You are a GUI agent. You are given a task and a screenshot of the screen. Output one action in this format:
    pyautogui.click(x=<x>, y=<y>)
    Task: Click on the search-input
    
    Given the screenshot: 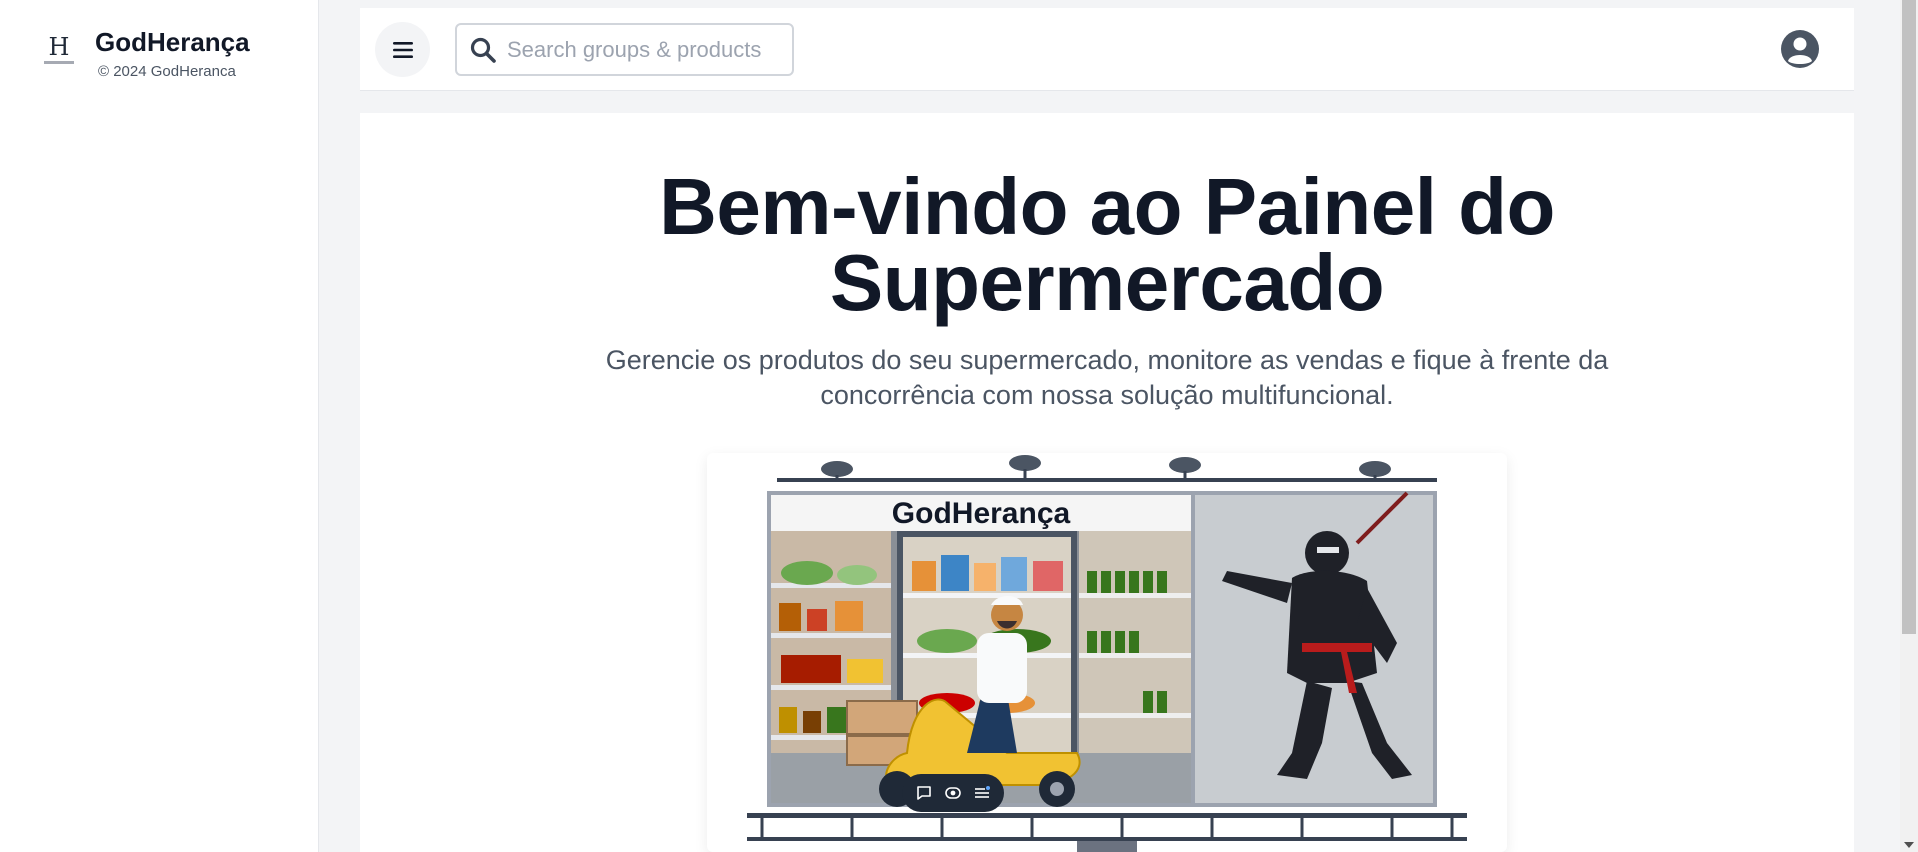 What is the action you would take?
    pyautogui.click(x=642, y=49)
    